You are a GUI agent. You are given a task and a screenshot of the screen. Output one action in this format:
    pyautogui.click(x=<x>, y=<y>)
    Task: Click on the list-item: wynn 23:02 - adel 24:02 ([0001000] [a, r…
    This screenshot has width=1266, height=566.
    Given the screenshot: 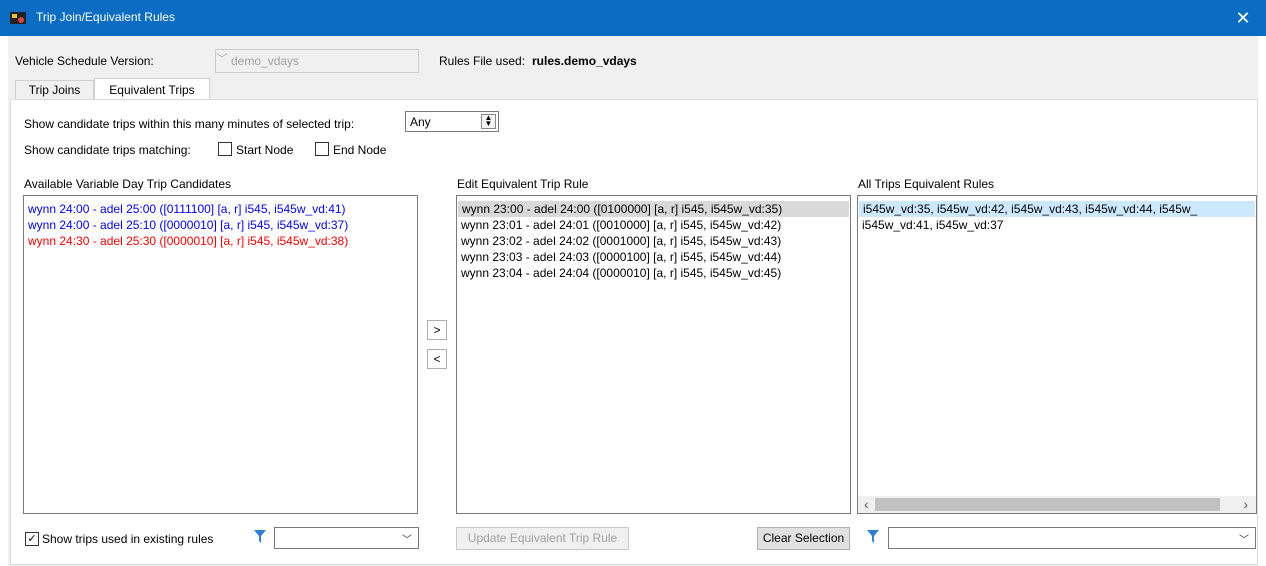 What is the action you would take?
    pyautogui.click(x=653, y=241)
    